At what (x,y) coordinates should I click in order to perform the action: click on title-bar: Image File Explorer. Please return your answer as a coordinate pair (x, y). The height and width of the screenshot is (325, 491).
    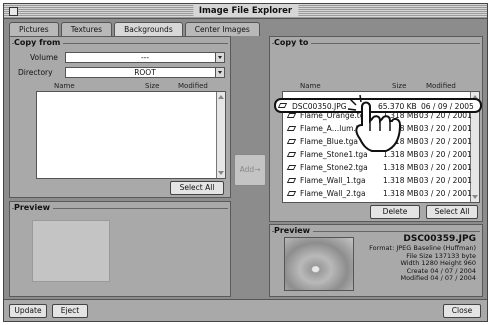
    Looking at the image, I should click on (245, 11).